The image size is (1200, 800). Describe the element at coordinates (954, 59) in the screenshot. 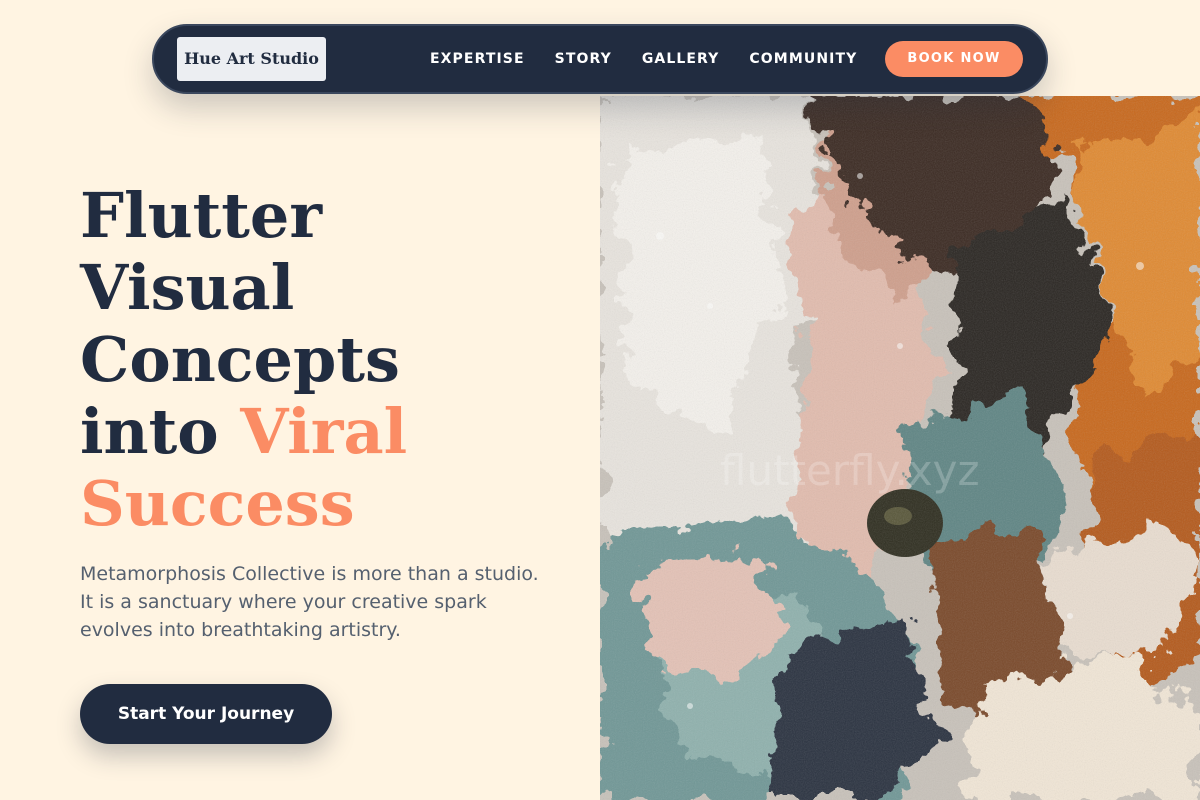

I see `book-now-button: BOOK NOW` at that location.